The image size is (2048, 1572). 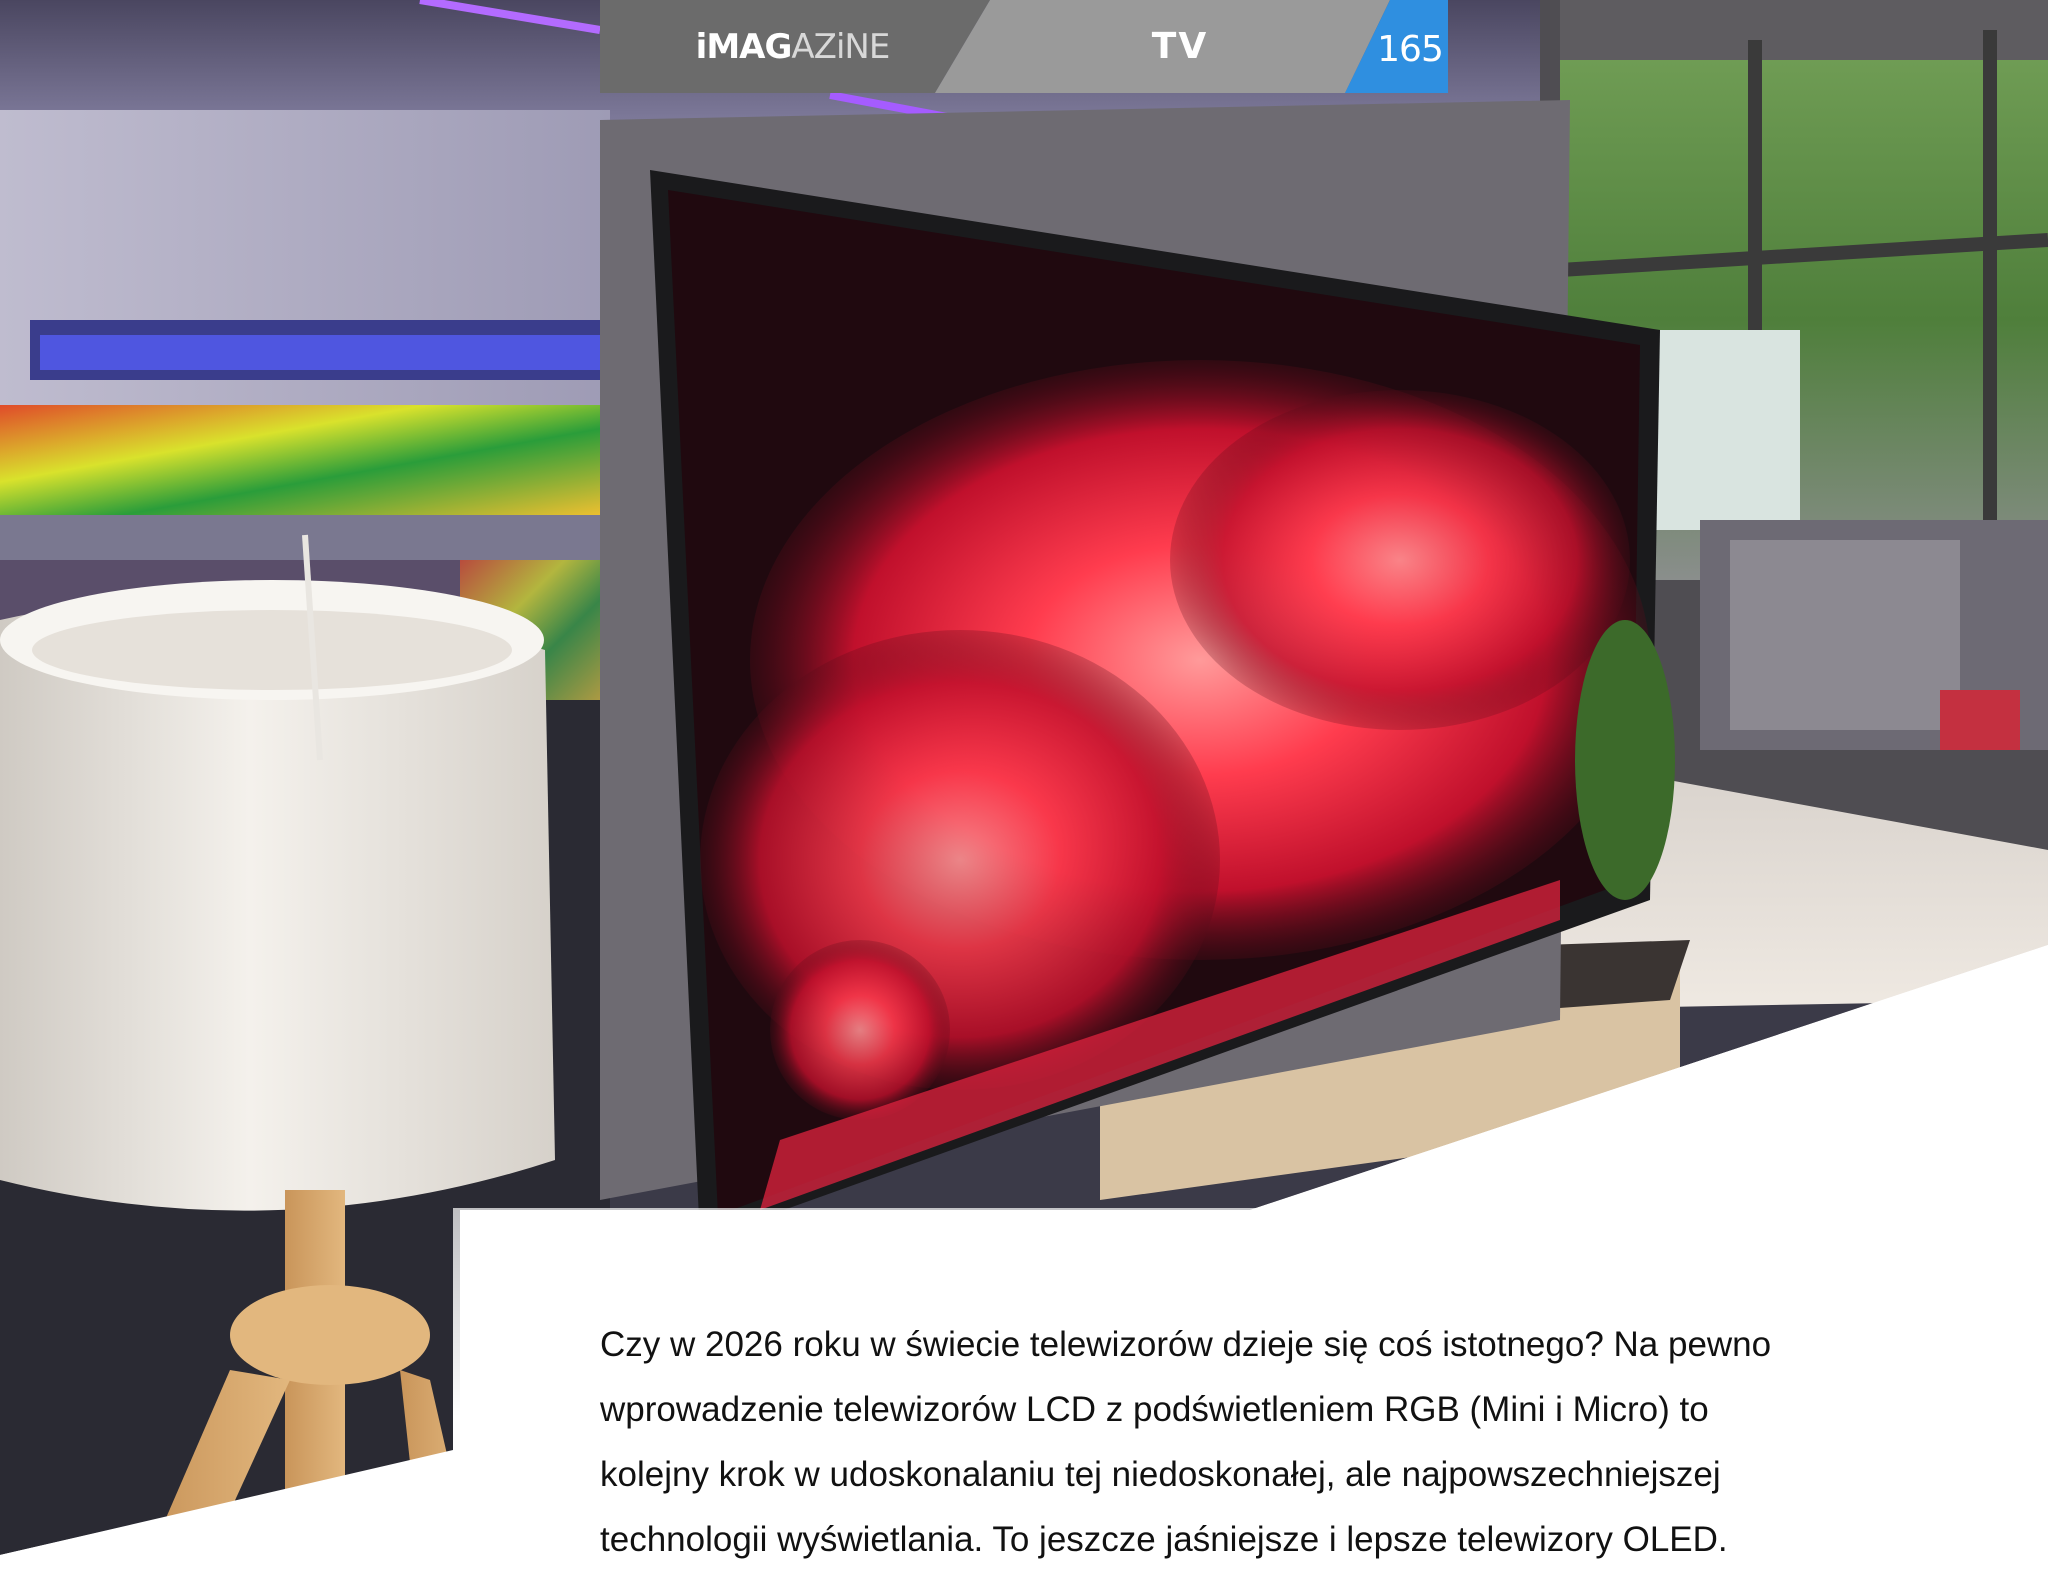 What do you see at coordinates (840, 47) in the screenshot?
I see `logo-light: AZiNE` at bounding box center [840, 47].